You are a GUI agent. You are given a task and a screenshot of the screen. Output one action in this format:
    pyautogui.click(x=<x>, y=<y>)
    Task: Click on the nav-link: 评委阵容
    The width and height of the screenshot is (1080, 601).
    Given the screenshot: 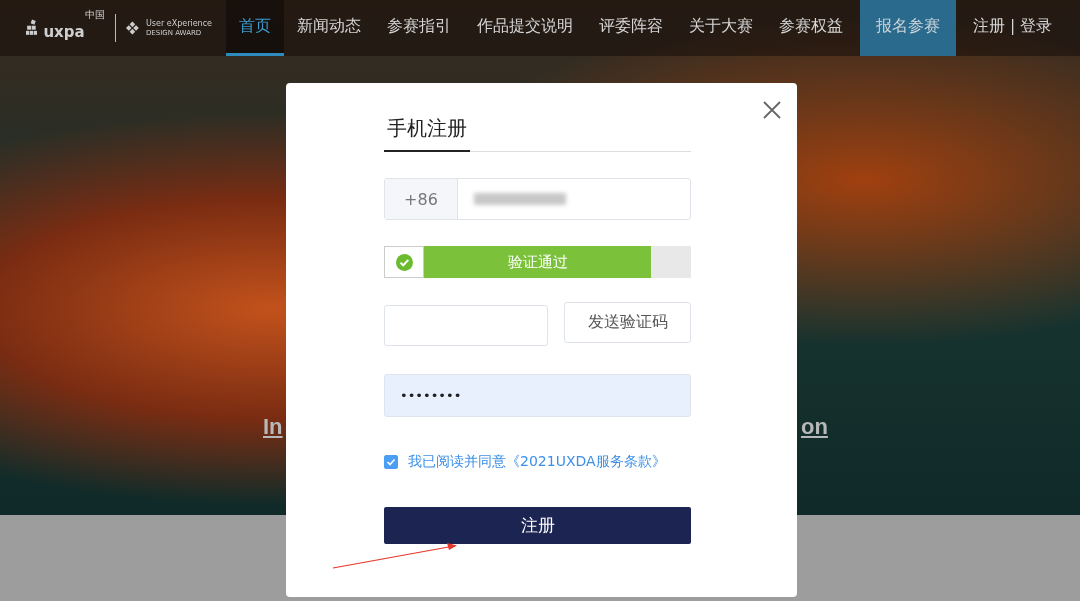 What is the action you would take?
    pyautogui.click(x=631, y=28)
    